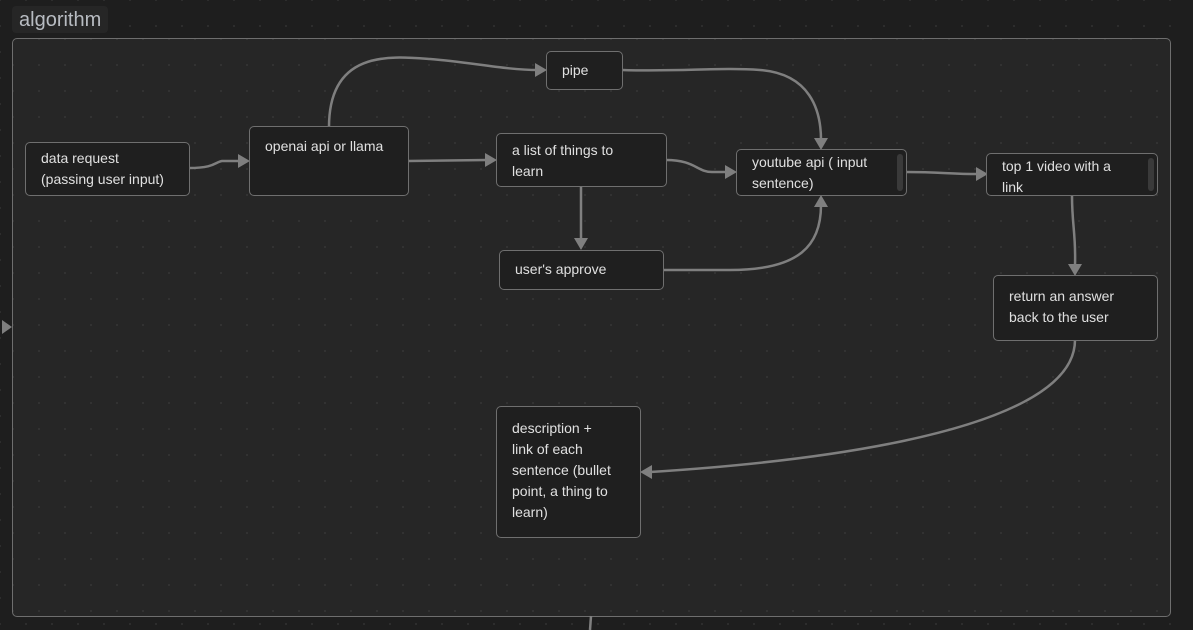  I want to click on node-text: user's approve, so click(561, 269).